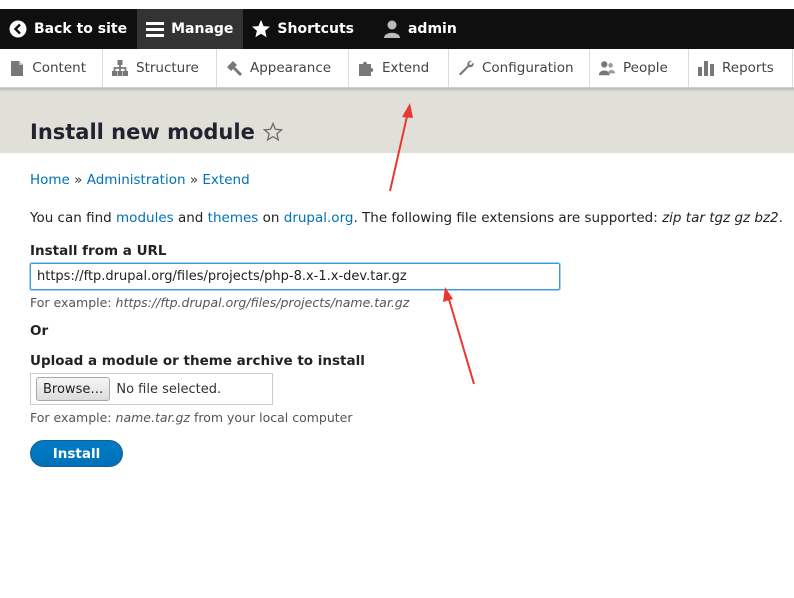 This screenshot has width=794, height=598. What do you see at coordinates (234, 68) in the screenshot?
I see `paint-icon` at bounding box center [234, 68].